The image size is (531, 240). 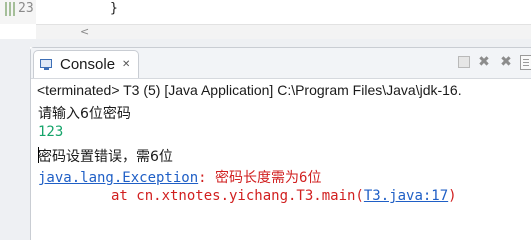 What do you see at coordinates (15, 143) in the screenshot?
I see `left-trim` at bounding box center [15, 143].